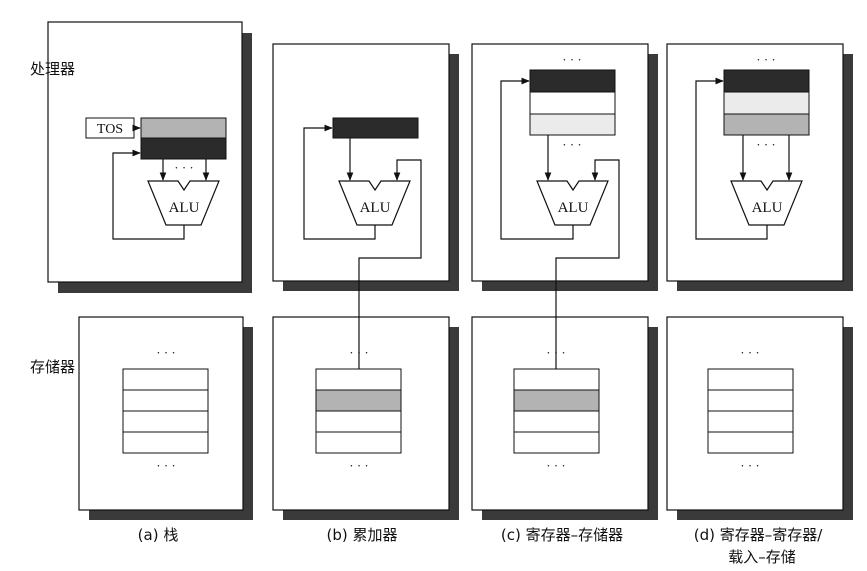 Image resolution: width=867 pixels, height=571 pixels. Describe the element at coordinates (572, 103) in the screenshot. I see `register-white` at that location.